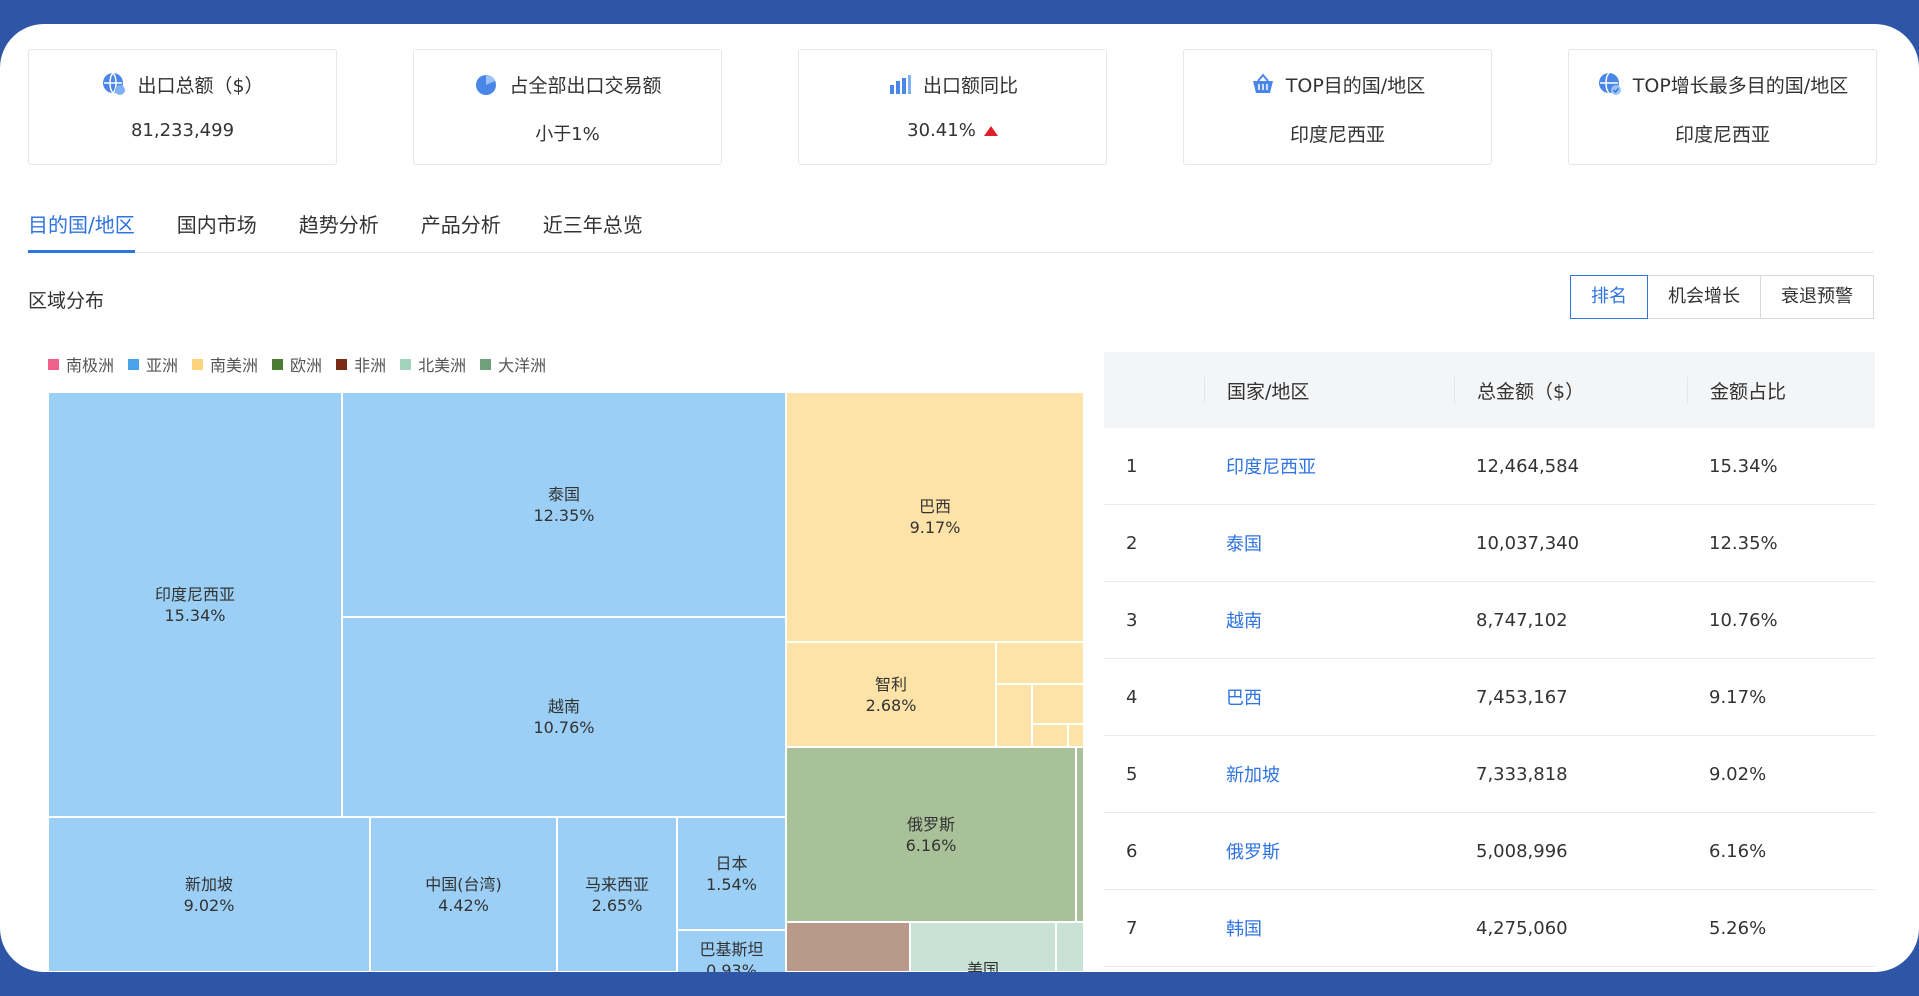 Image resolution: width=1919 pixels, height=996 pixels. Describe the element at coordinates (983, 947) in the screenshot. I see `treemap-cell-usa: 美国` at that location.